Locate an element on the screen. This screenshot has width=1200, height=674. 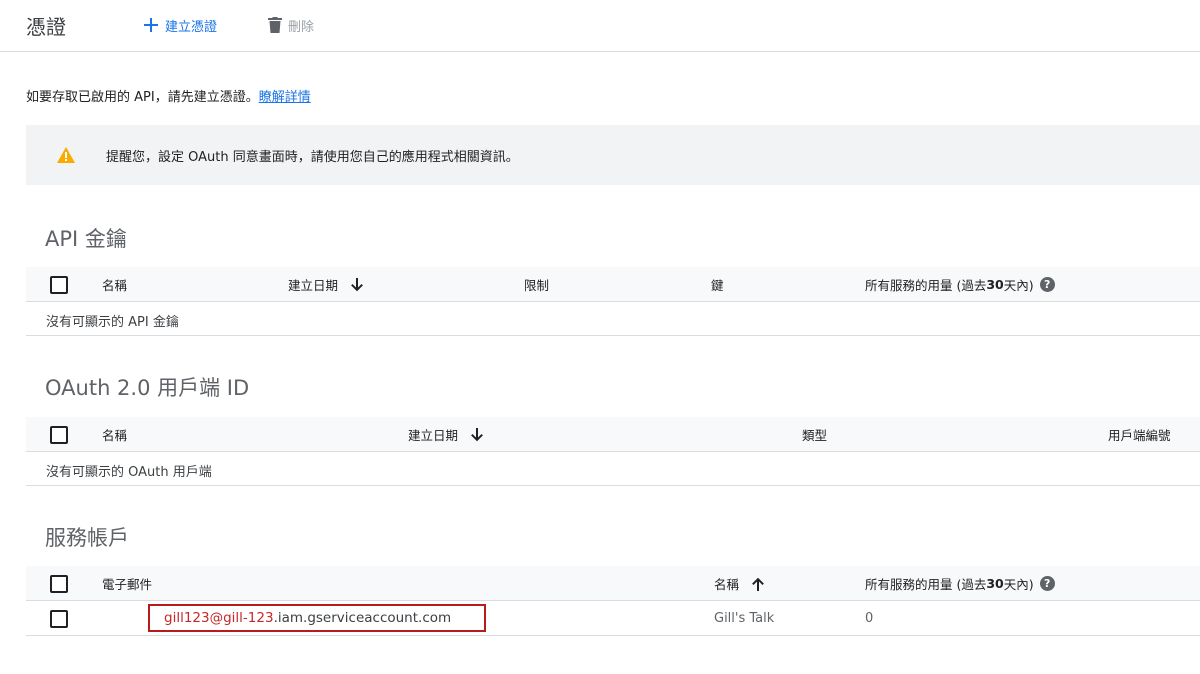
oauth-empty-row: 沒有可顯示的 OAuth 用戶端 is located at coordinates (613, 469).